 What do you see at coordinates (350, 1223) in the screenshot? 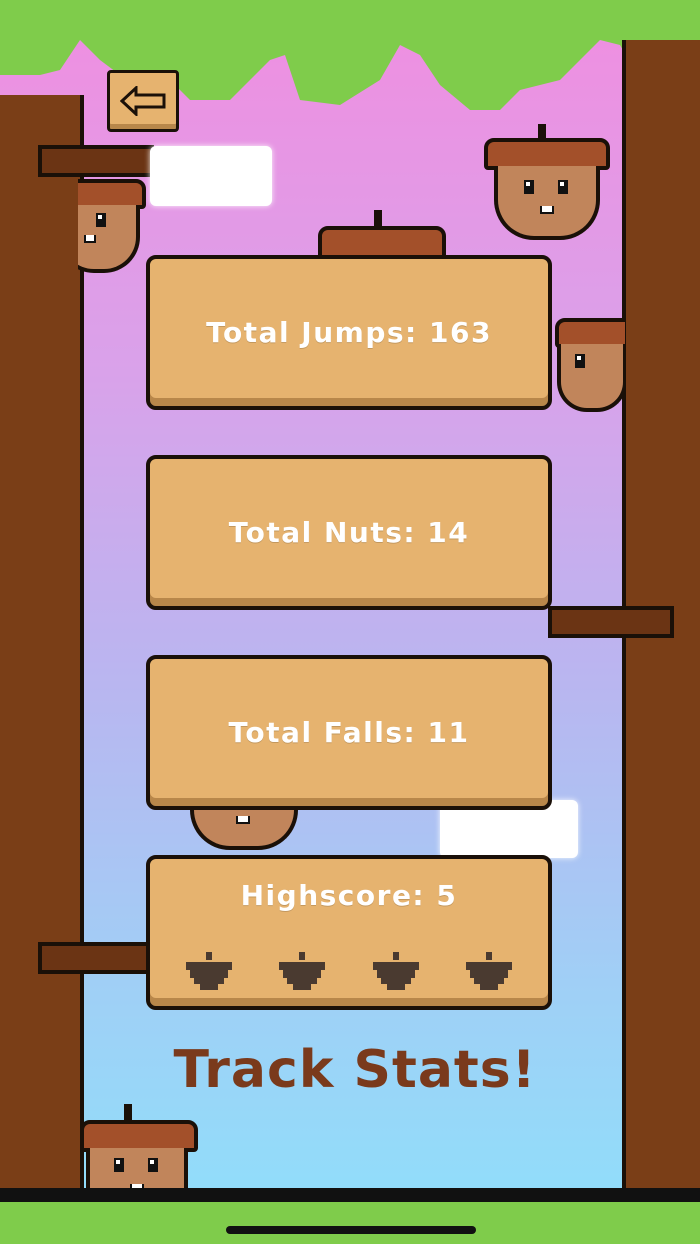
I see `grass` at bounding box center [350, 1223].